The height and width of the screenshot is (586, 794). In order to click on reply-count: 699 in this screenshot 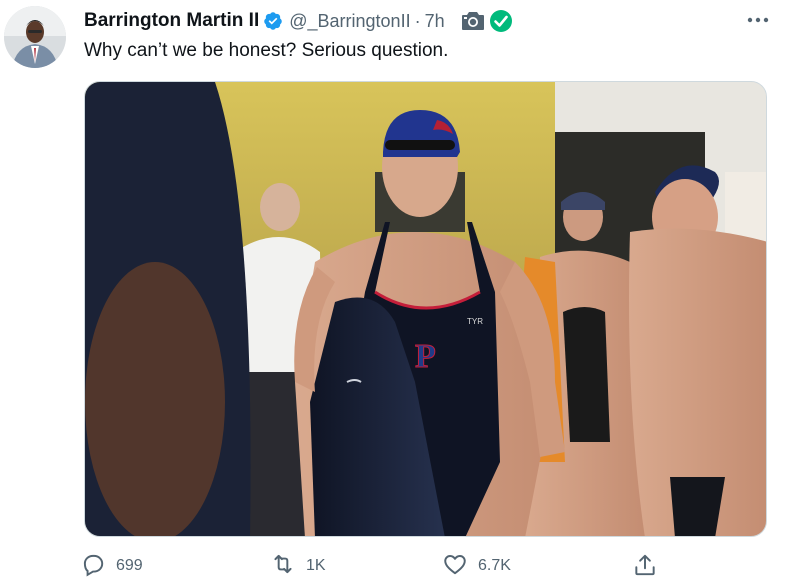, I will do `click(129, 565)`.